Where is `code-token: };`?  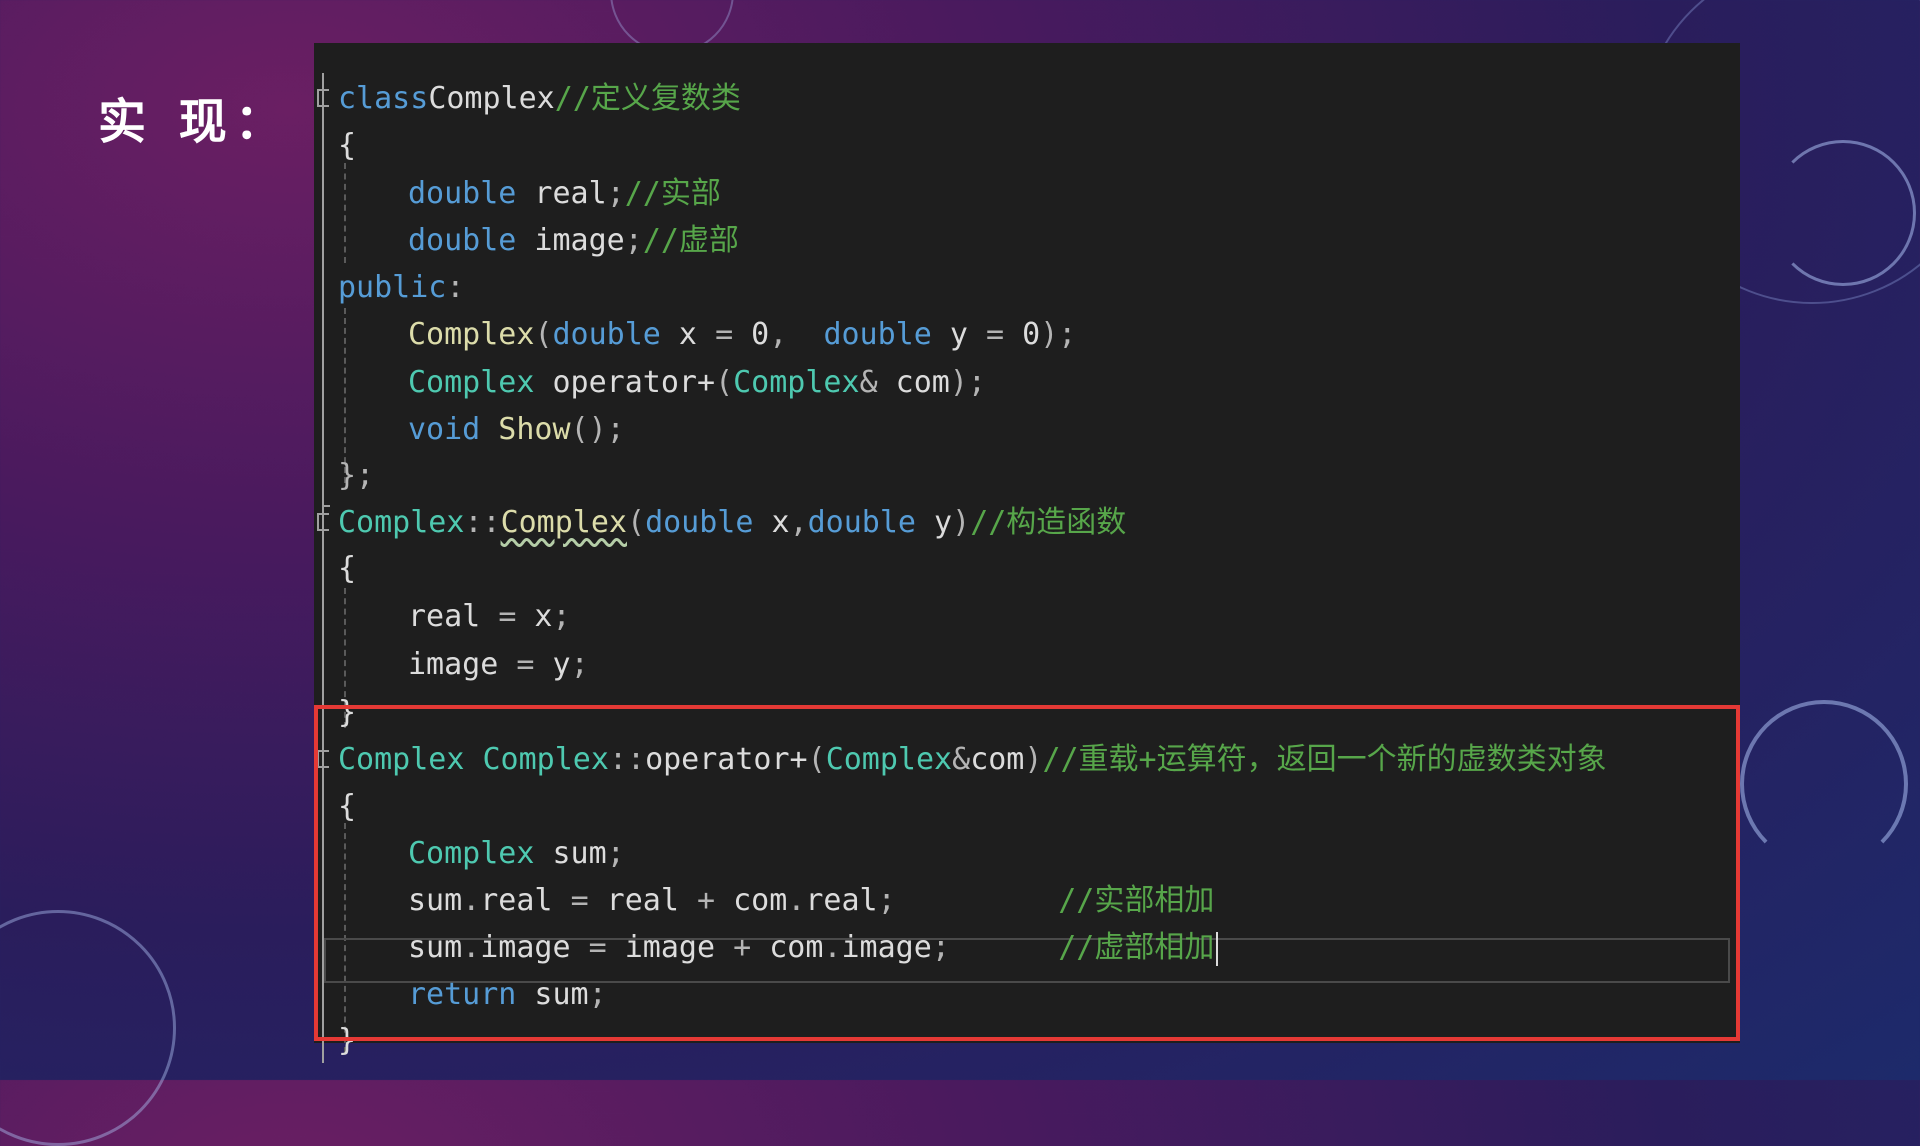
code-token: }; is located at coordinates (356, 475).